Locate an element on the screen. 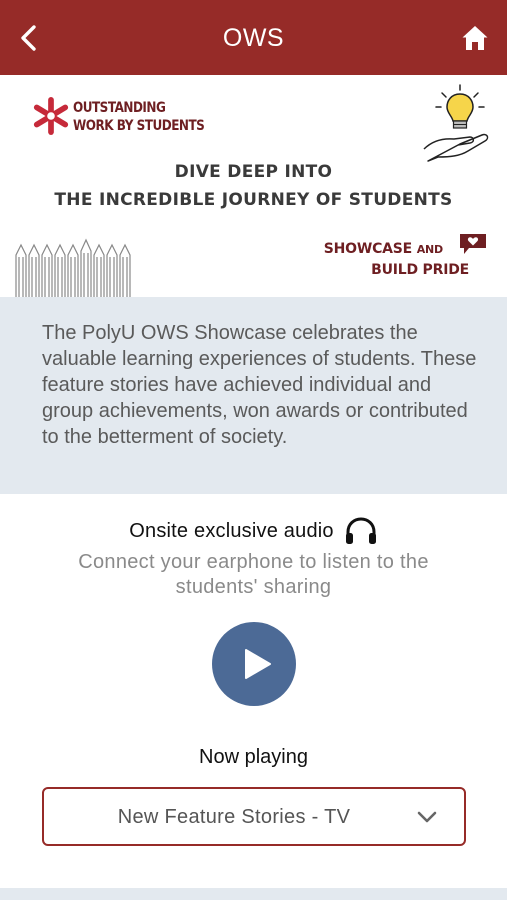 This screenshot has width=507, height=900. logo-line-2: WORK BY STUDENTS is located at coordinates (139, 126).